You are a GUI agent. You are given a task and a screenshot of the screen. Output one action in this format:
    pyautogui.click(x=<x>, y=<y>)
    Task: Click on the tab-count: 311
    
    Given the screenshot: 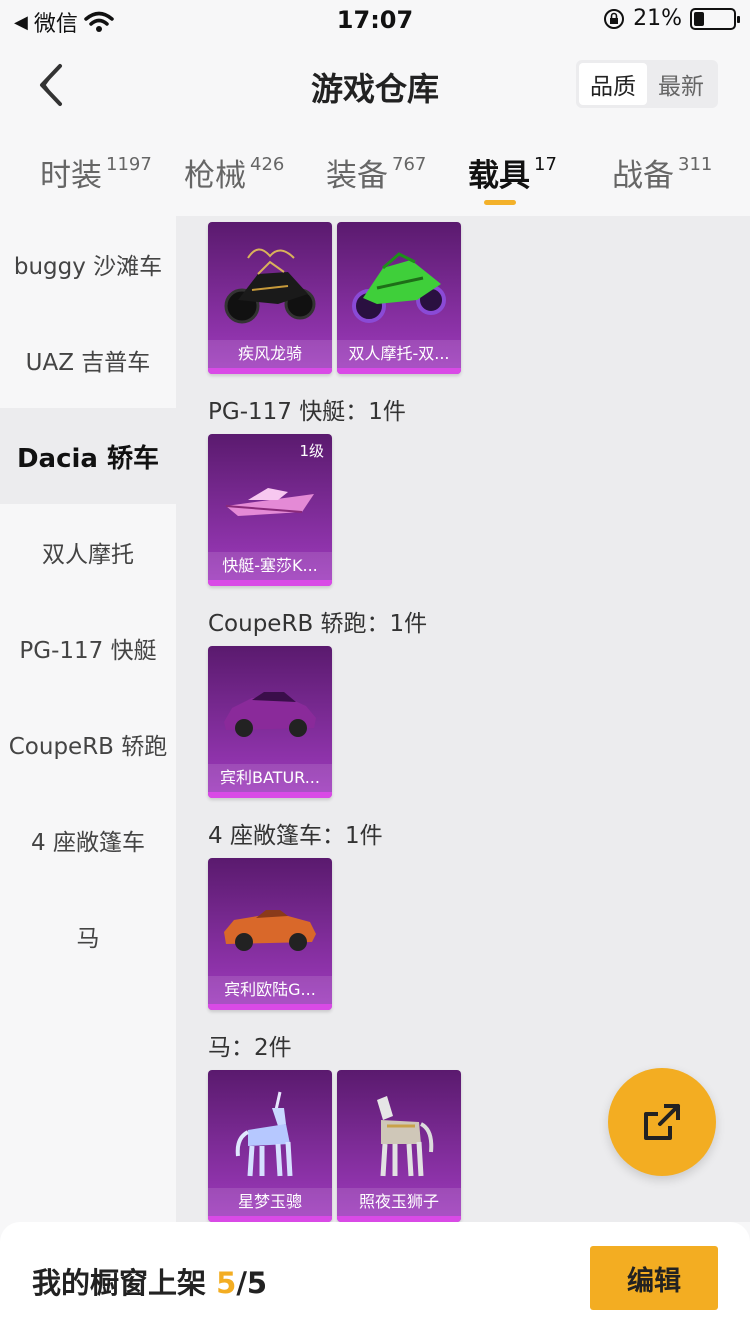 What is the action you would take?
    pyautogui.click(x=695, y=164)
    